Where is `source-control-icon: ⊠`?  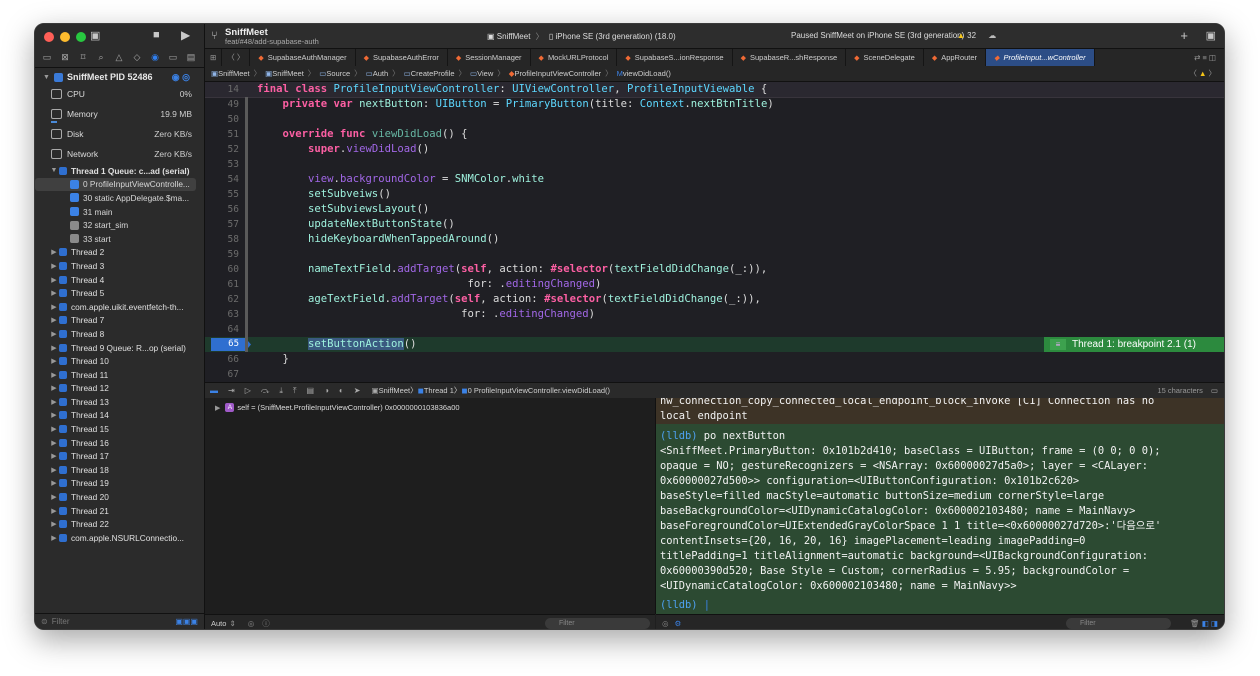
source-control-icon: ⊠ is located at coordinates (65, 57).